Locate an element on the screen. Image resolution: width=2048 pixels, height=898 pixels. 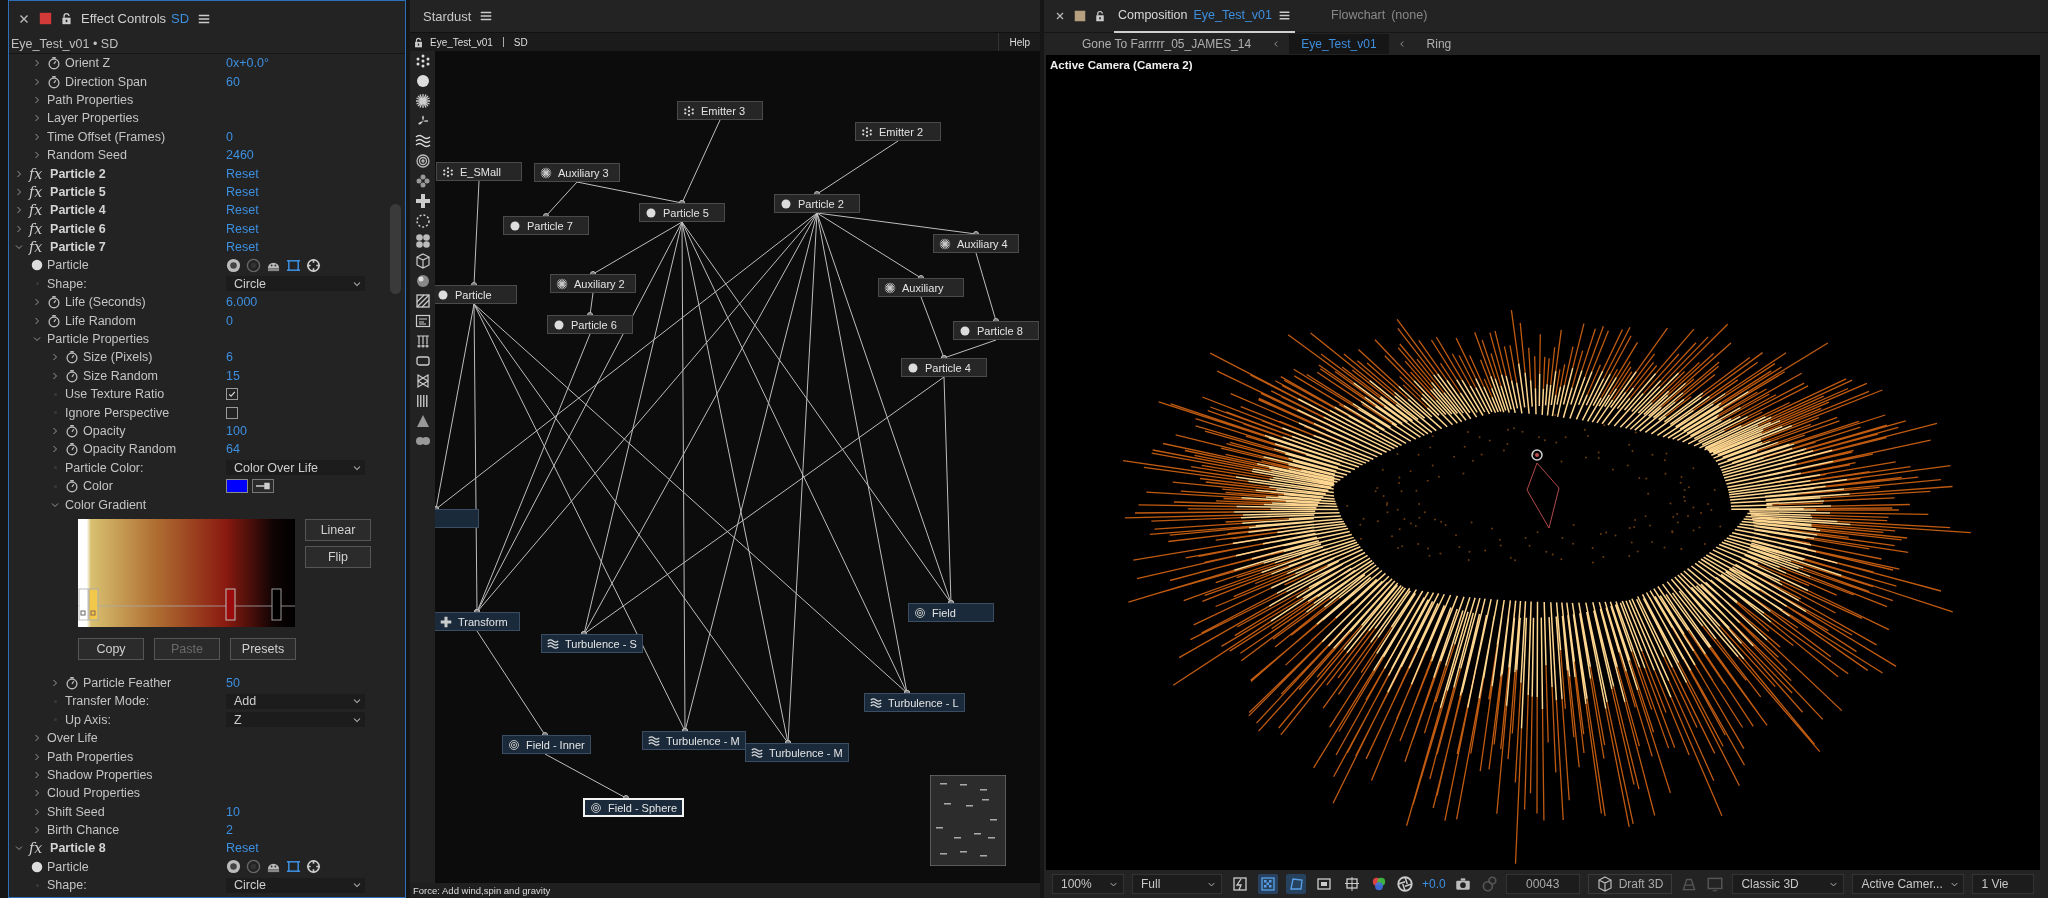
graph-node: Particle 5 is located at coordinates (682, 212).